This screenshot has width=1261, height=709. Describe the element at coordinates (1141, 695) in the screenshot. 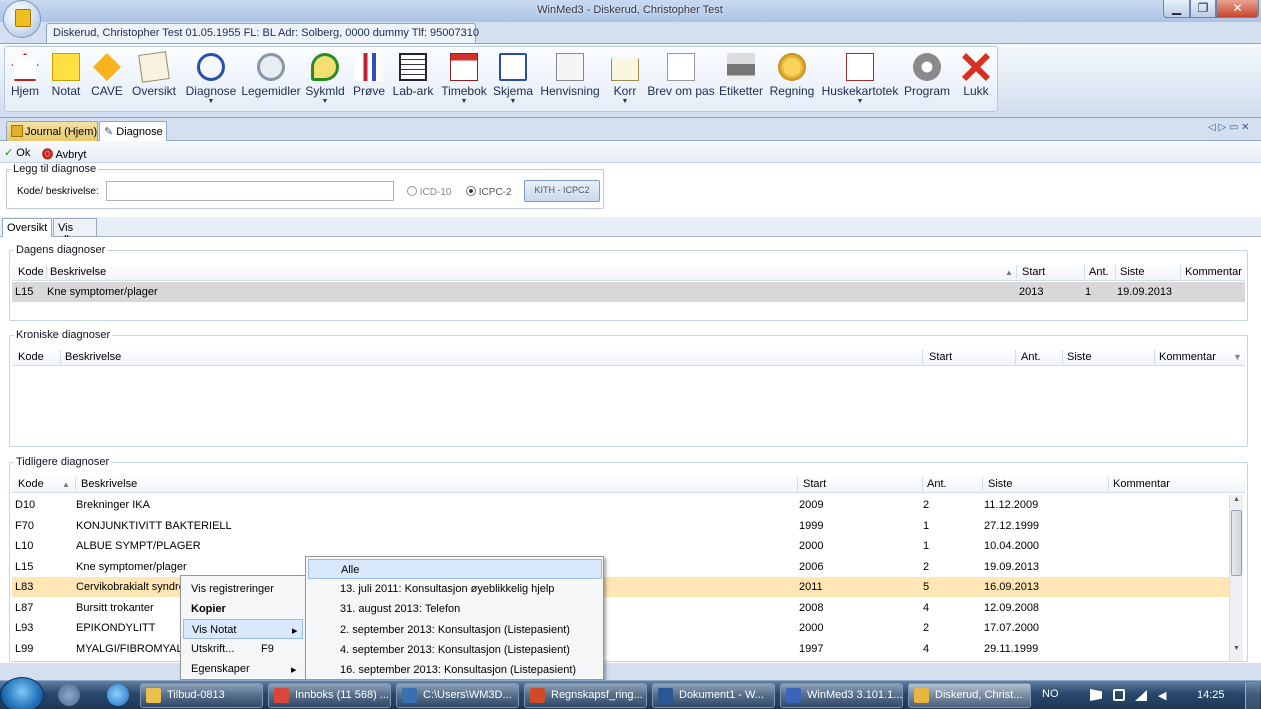

I see `signal-icon` at that location.